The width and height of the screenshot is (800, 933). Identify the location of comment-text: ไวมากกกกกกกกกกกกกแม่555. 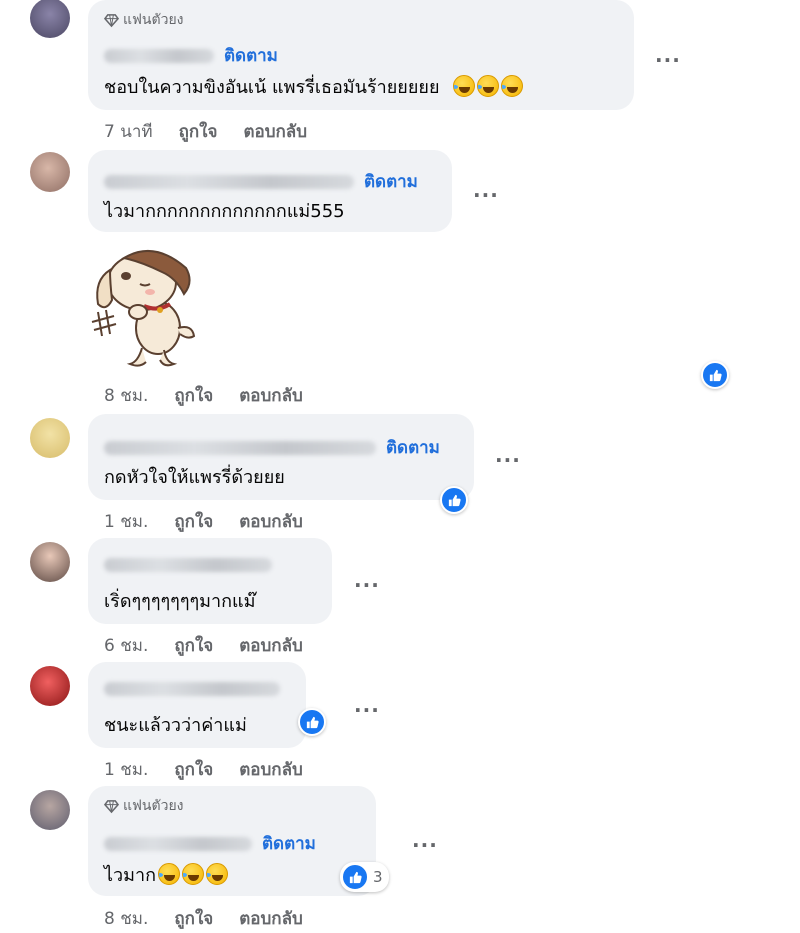
(224, 211).